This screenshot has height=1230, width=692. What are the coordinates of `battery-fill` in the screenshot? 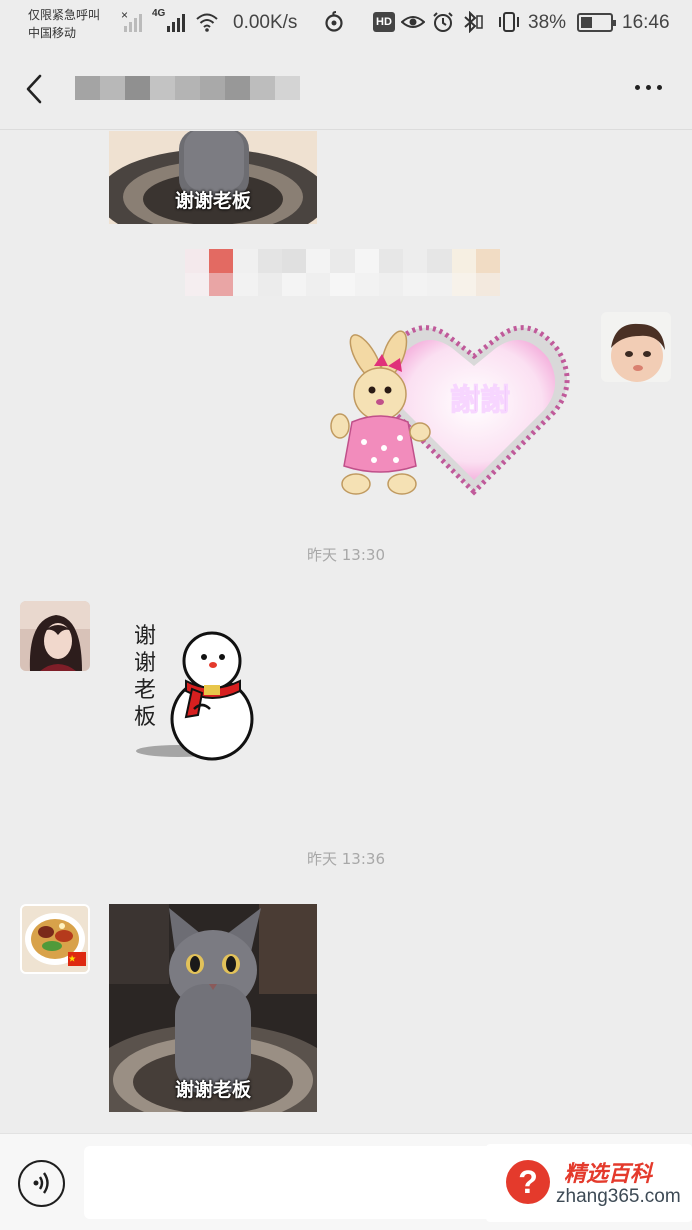 It's located at (586, 22).